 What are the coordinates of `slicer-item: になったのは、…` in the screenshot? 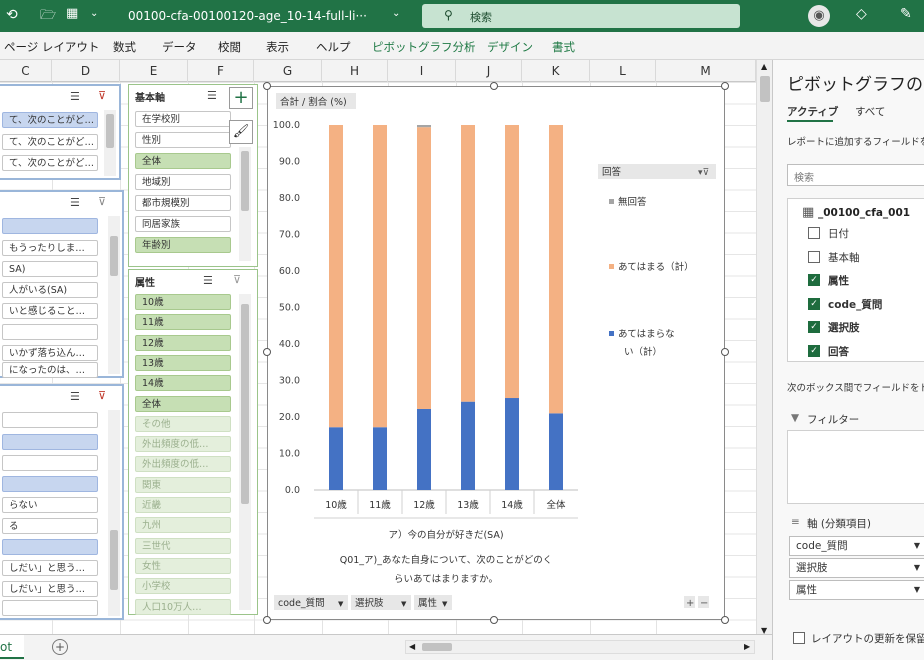 It's located at (50, 370).